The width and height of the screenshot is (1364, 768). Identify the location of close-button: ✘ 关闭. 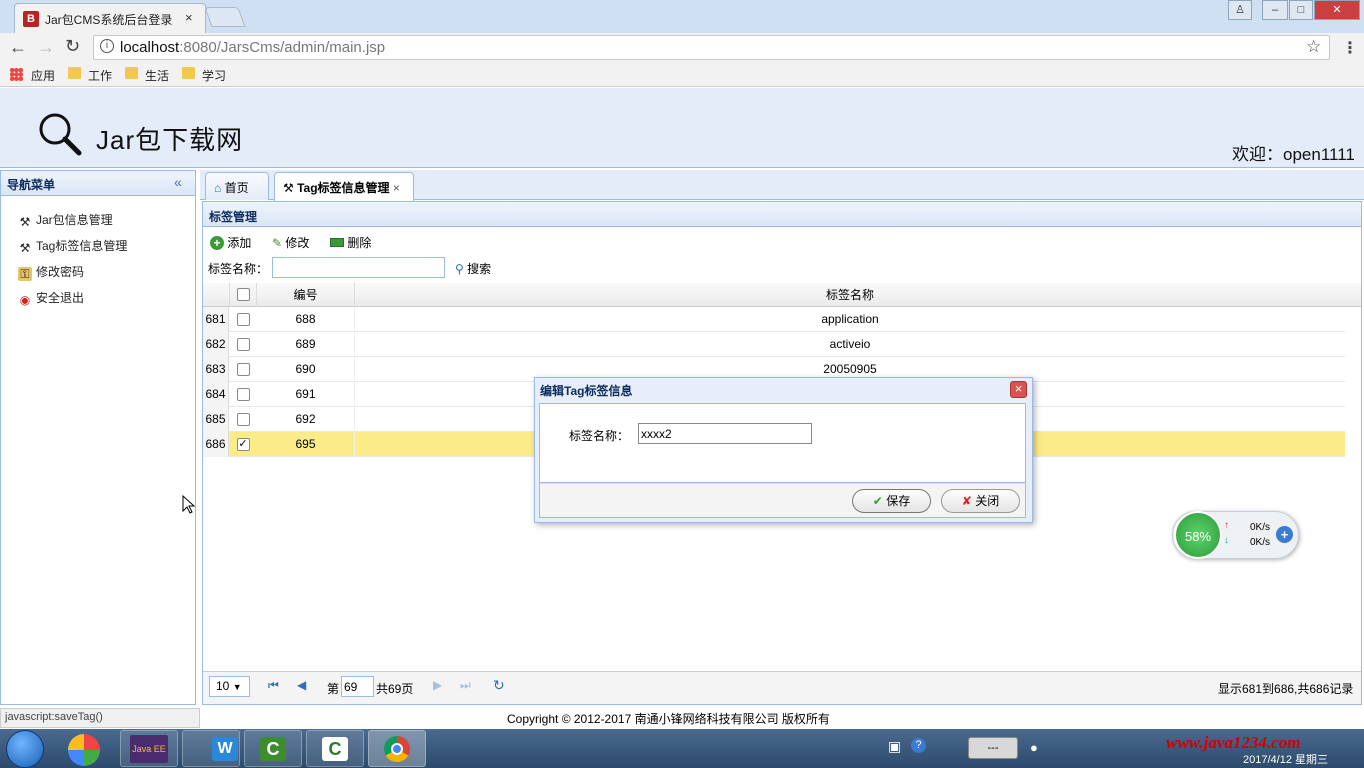
(980, 501).